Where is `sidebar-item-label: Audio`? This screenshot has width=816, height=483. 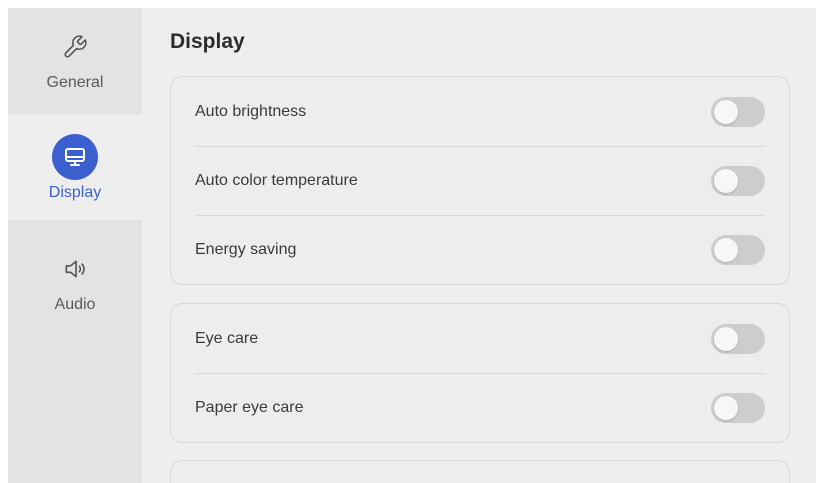 sidebar-item-label: Audio is located at coordinates (75, 304).